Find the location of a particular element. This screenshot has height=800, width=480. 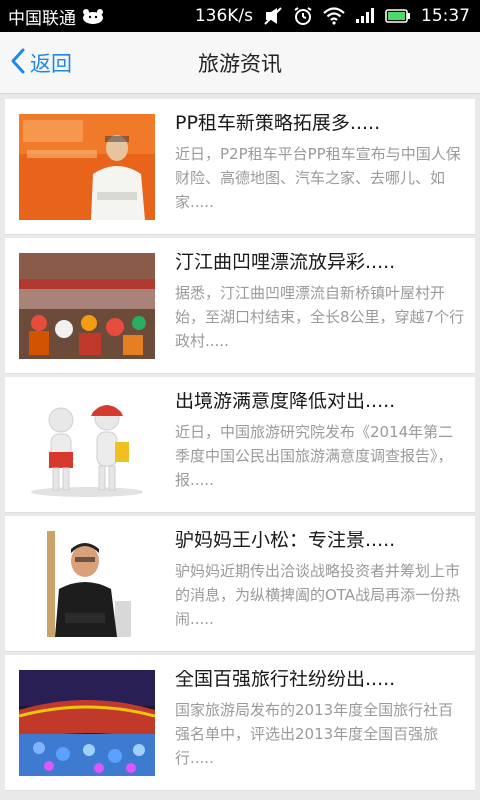

notification-icon is located at coordinates (93, 16).